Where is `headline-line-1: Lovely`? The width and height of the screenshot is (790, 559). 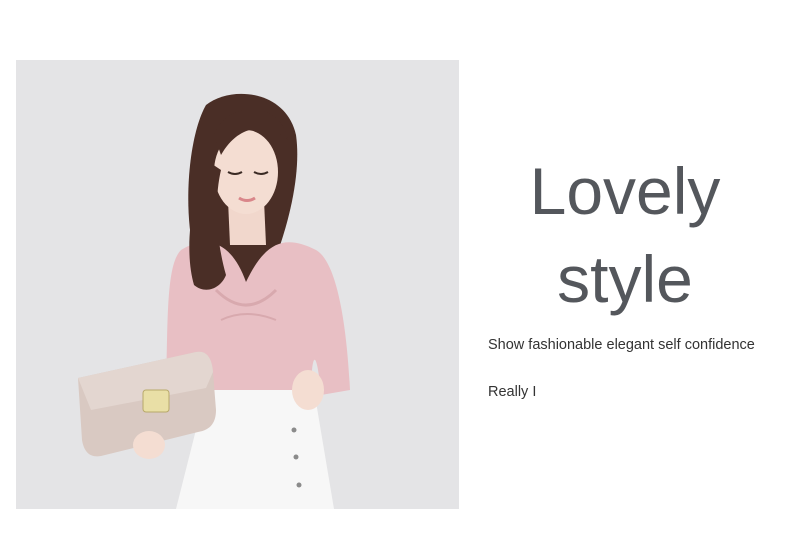 headline-line-1: Lovely is located at coordinates (625, 191).